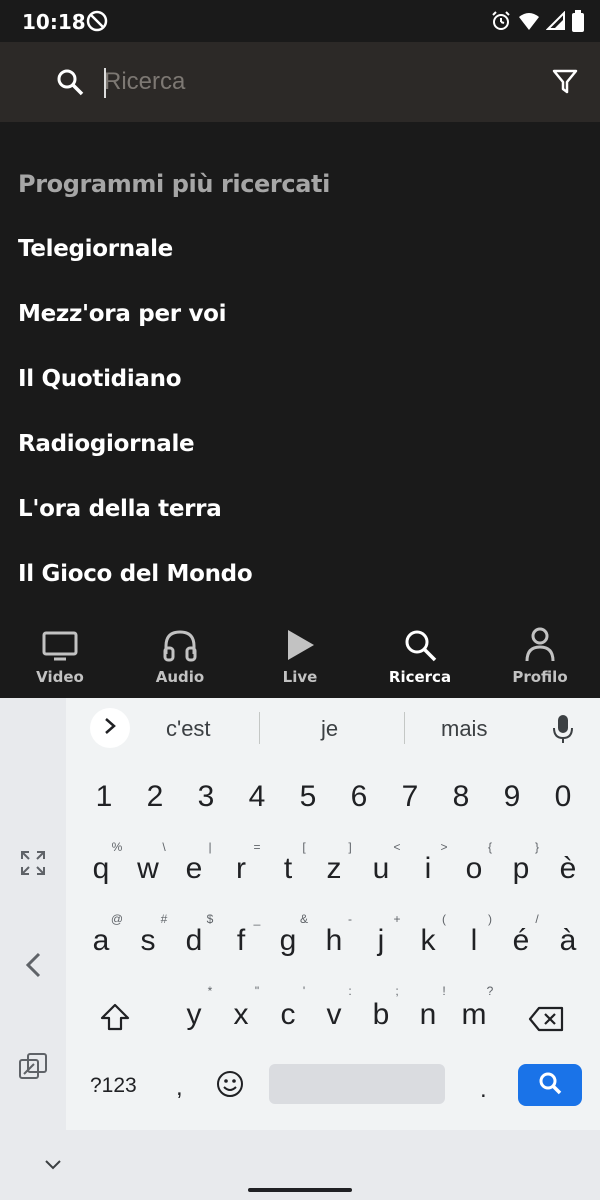 The height and width of the screenshot is (1200, 600). What do you see at coordinates (300, 640) in the screenshot?
I see `play-icon` at bounding box center [300, 640].